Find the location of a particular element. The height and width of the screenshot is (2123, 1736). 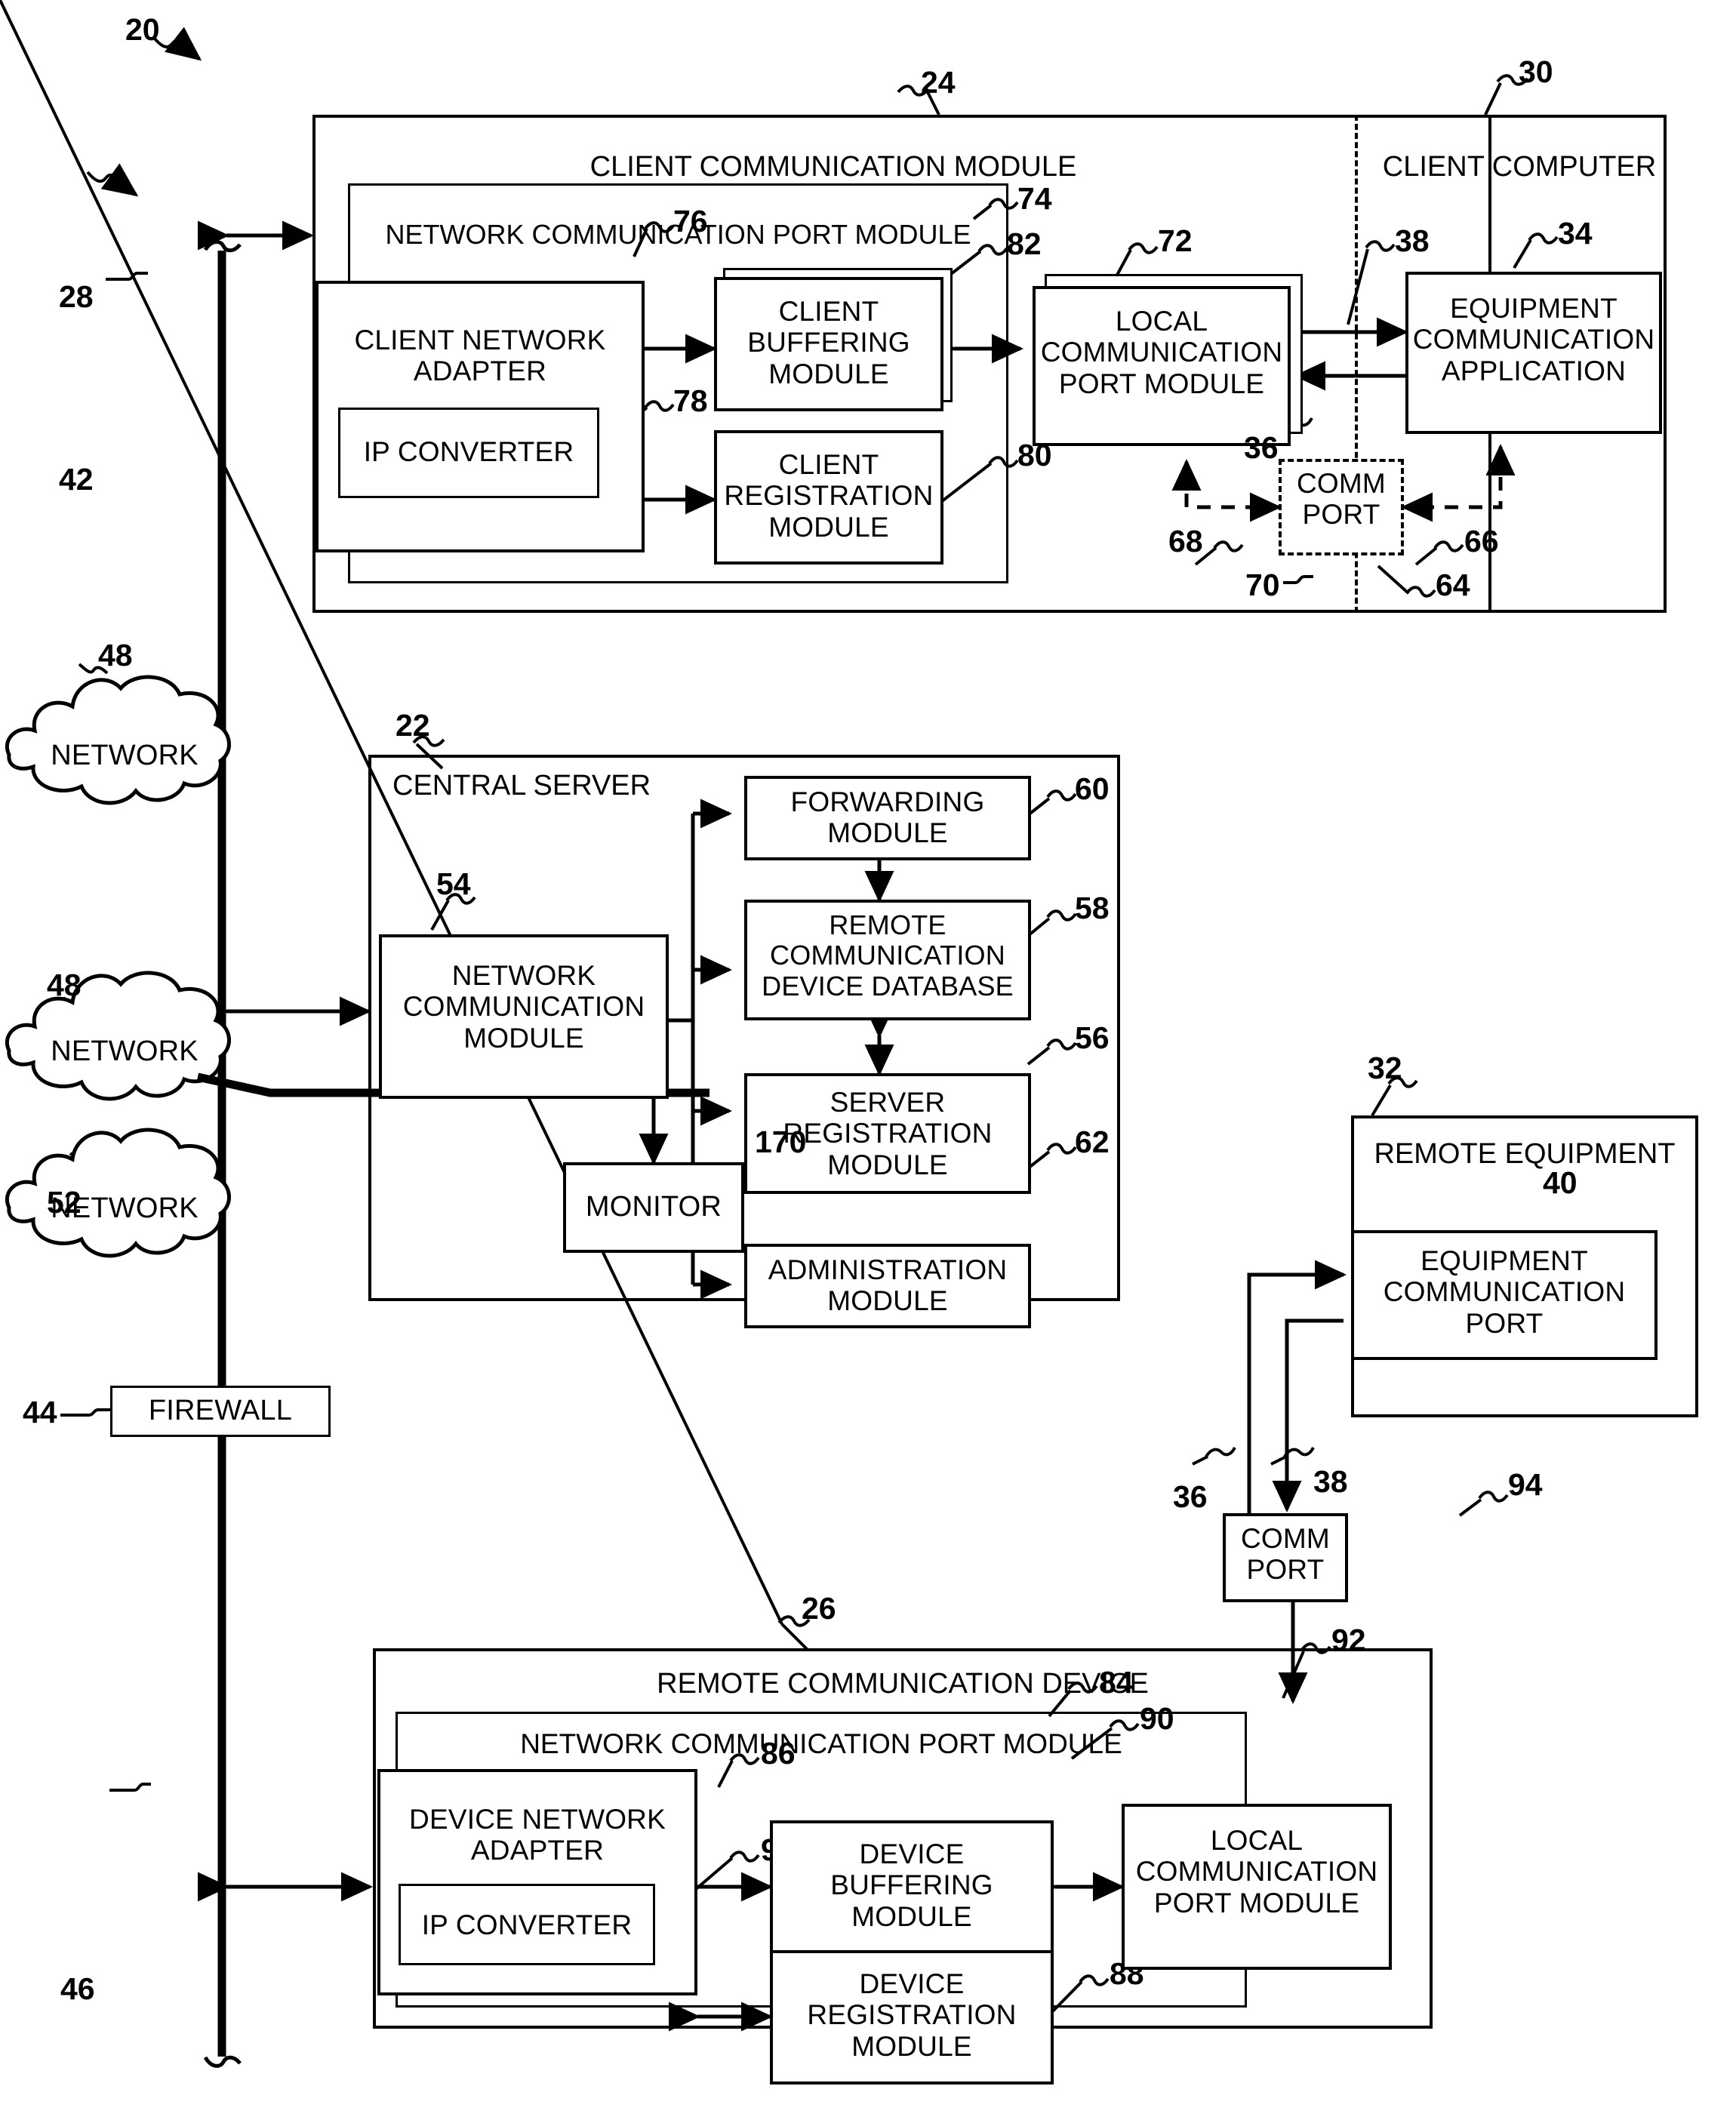

cloud-label-network-3: NETWORK is located at coordinates (125, 1208).